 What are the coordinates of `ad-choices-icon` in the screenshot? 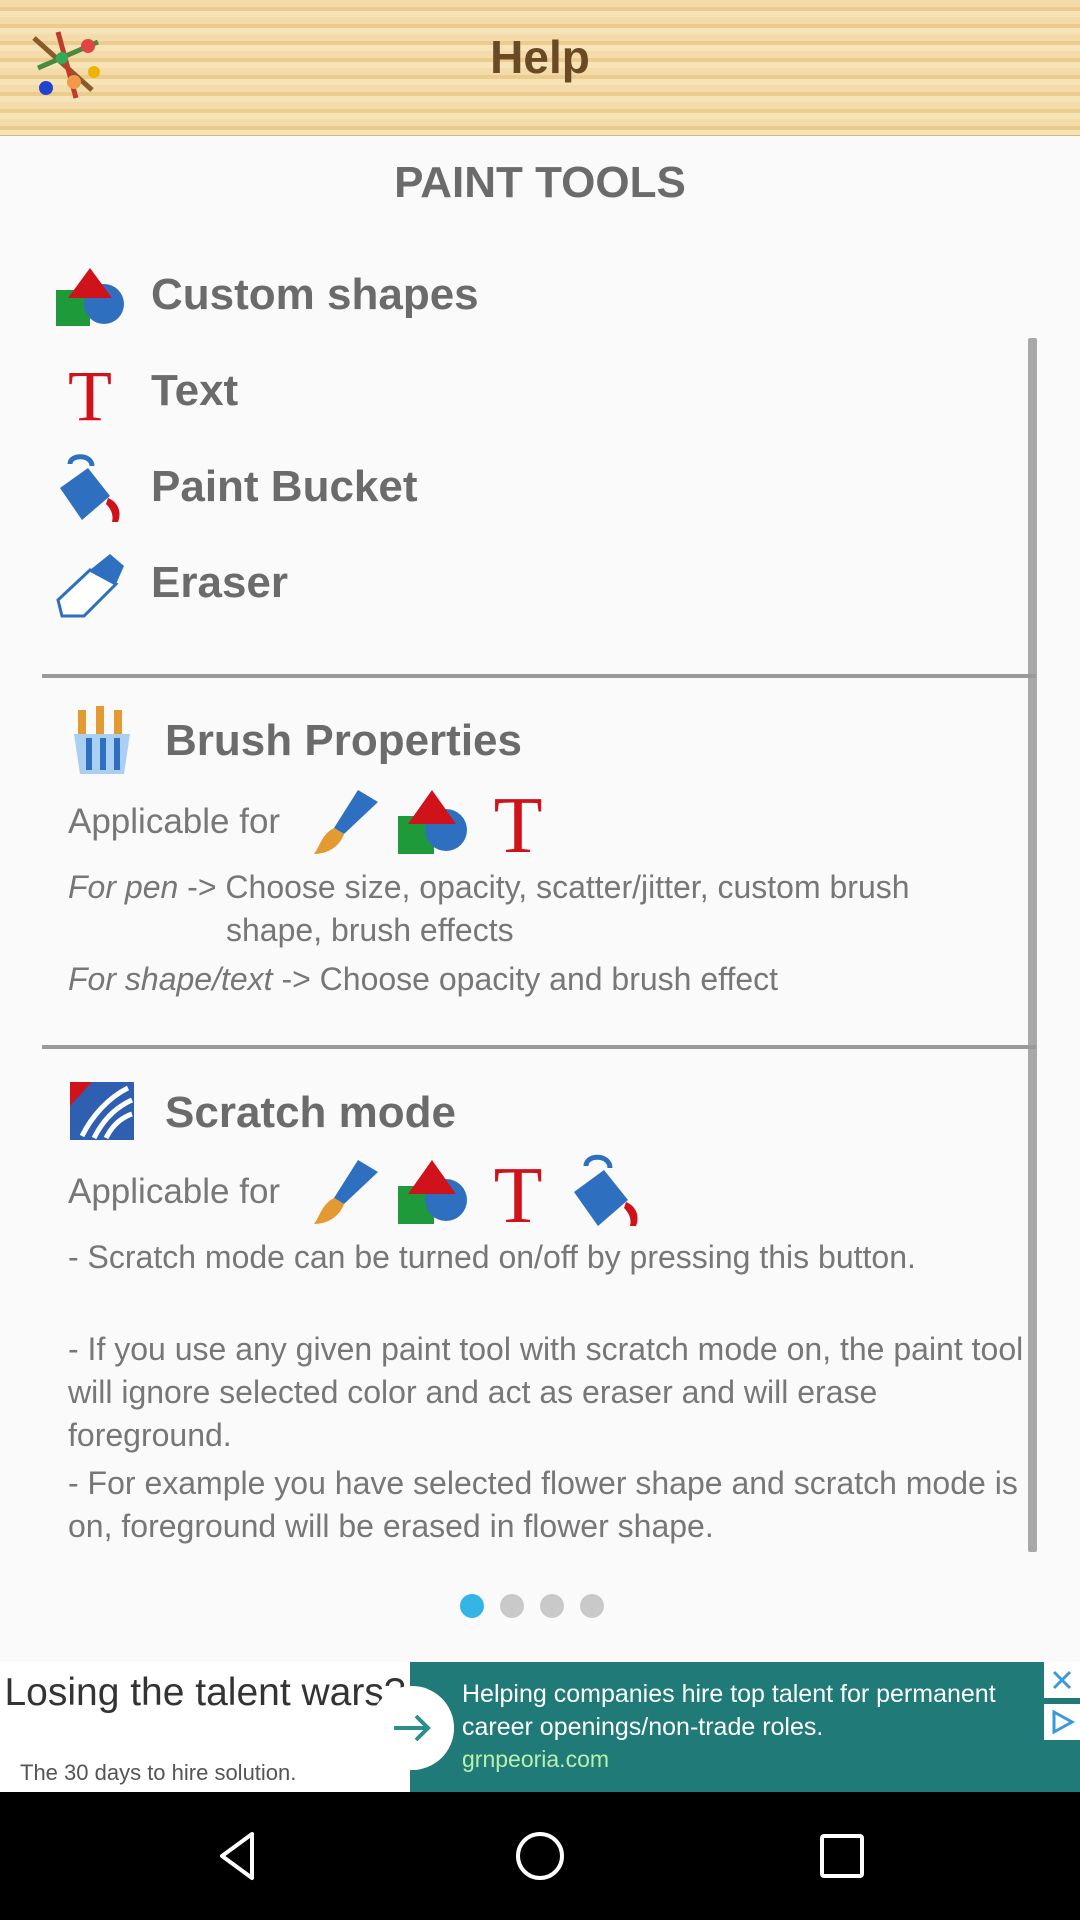 It's located at (1062, 1722).